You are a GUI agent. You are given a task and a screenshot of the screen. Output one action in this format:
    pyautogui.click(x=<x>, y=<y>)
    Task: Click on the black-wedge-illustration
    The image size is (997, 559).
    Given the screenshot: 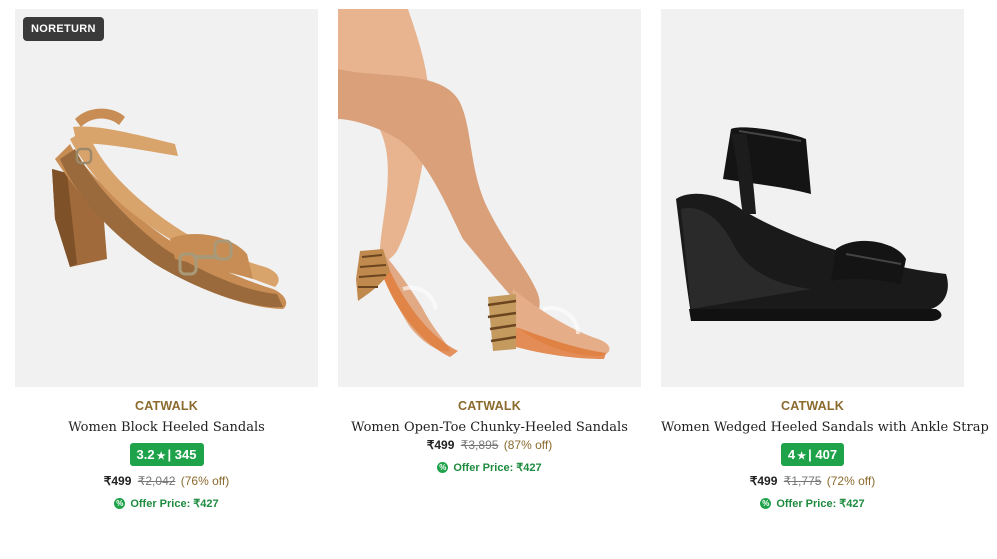 What is the action you would take?
    pyautogui.click(x=812, y=224)
    